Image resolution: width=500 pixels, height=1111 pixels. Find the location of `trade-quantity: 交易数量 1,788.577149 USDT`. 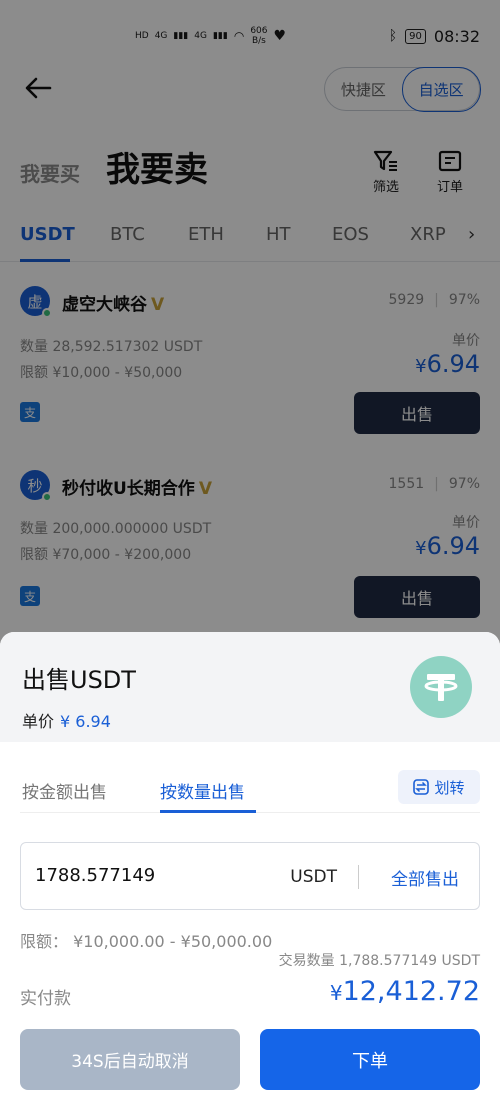

trade-quantity: 交易数量 1,788.577149 USDT is located at coordinates (379, 961).